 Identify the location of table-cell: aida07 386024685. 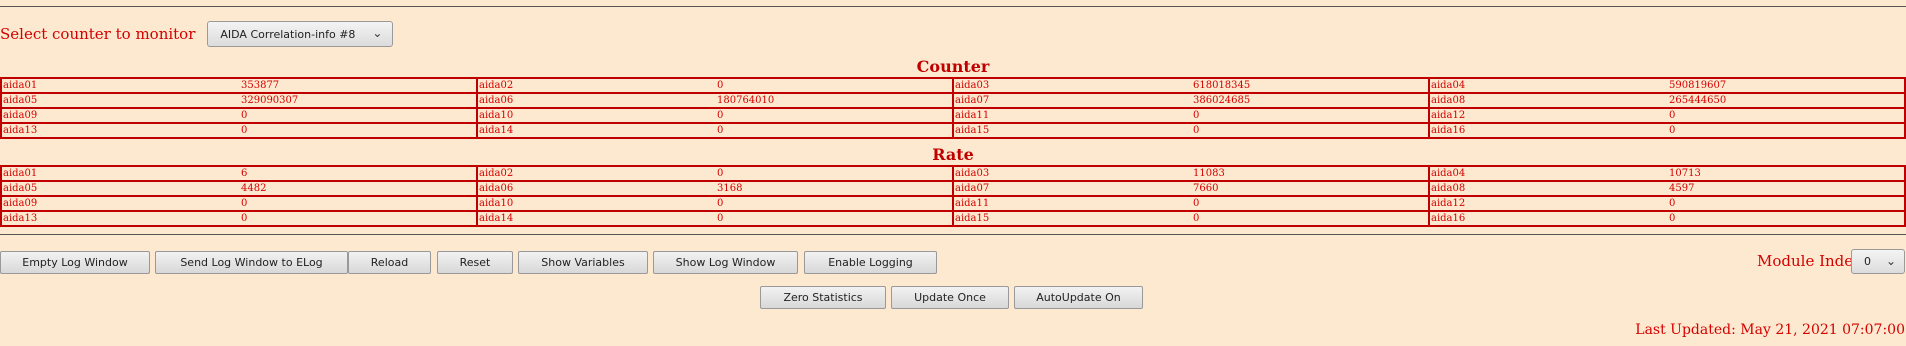
(1192, 100).